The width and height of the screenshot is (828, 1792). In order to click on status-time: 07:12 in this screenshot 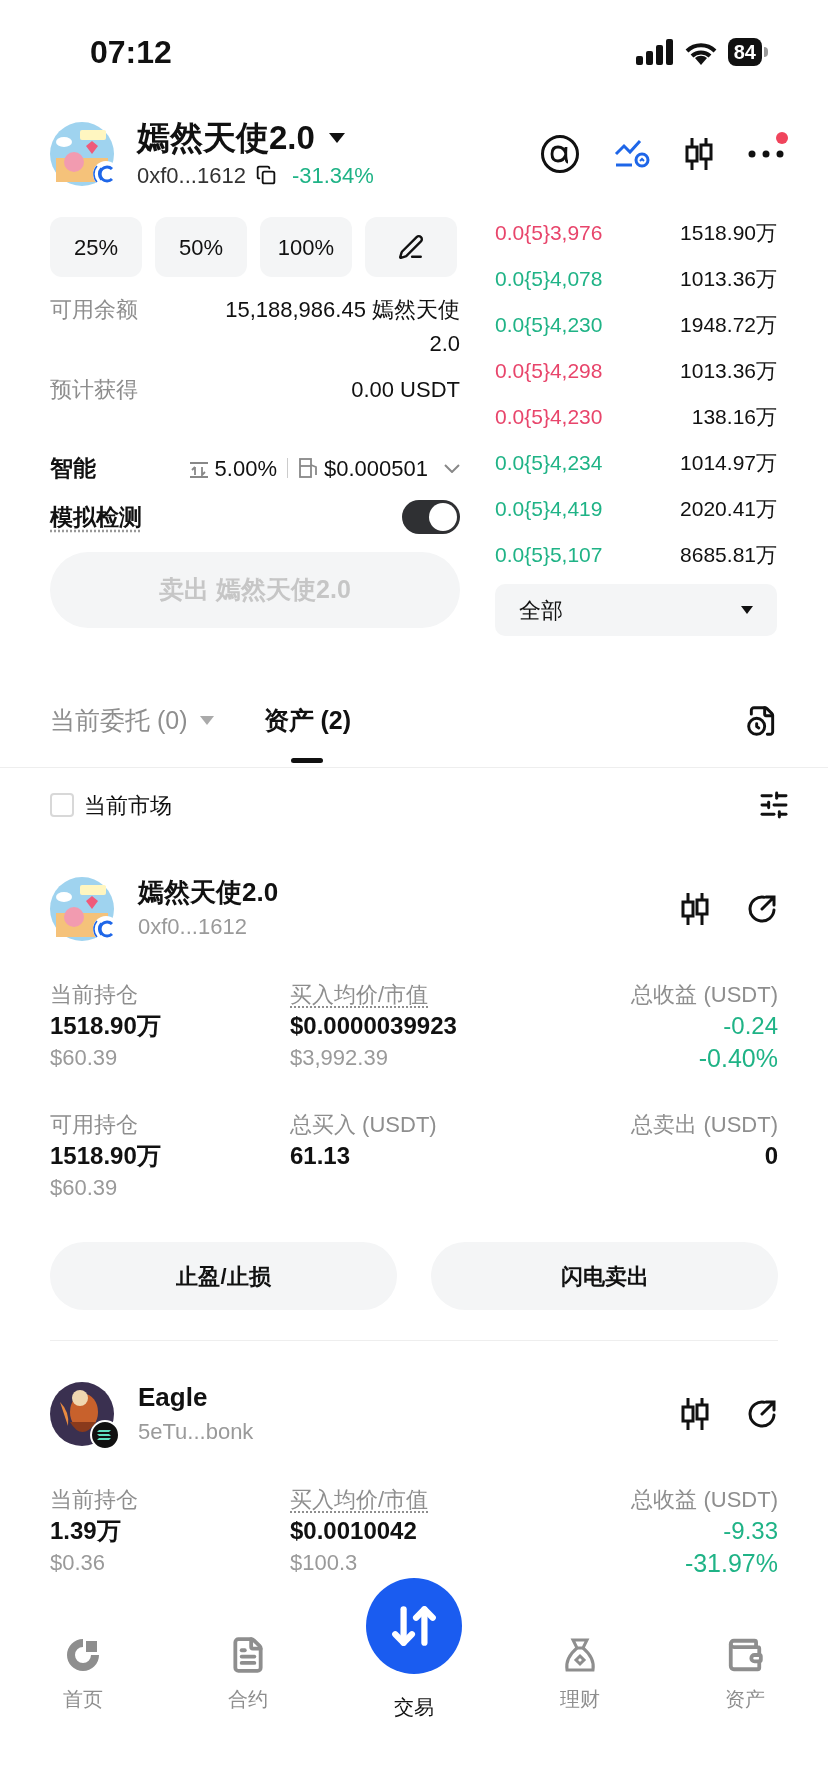, I will do `click(131, 52)`.